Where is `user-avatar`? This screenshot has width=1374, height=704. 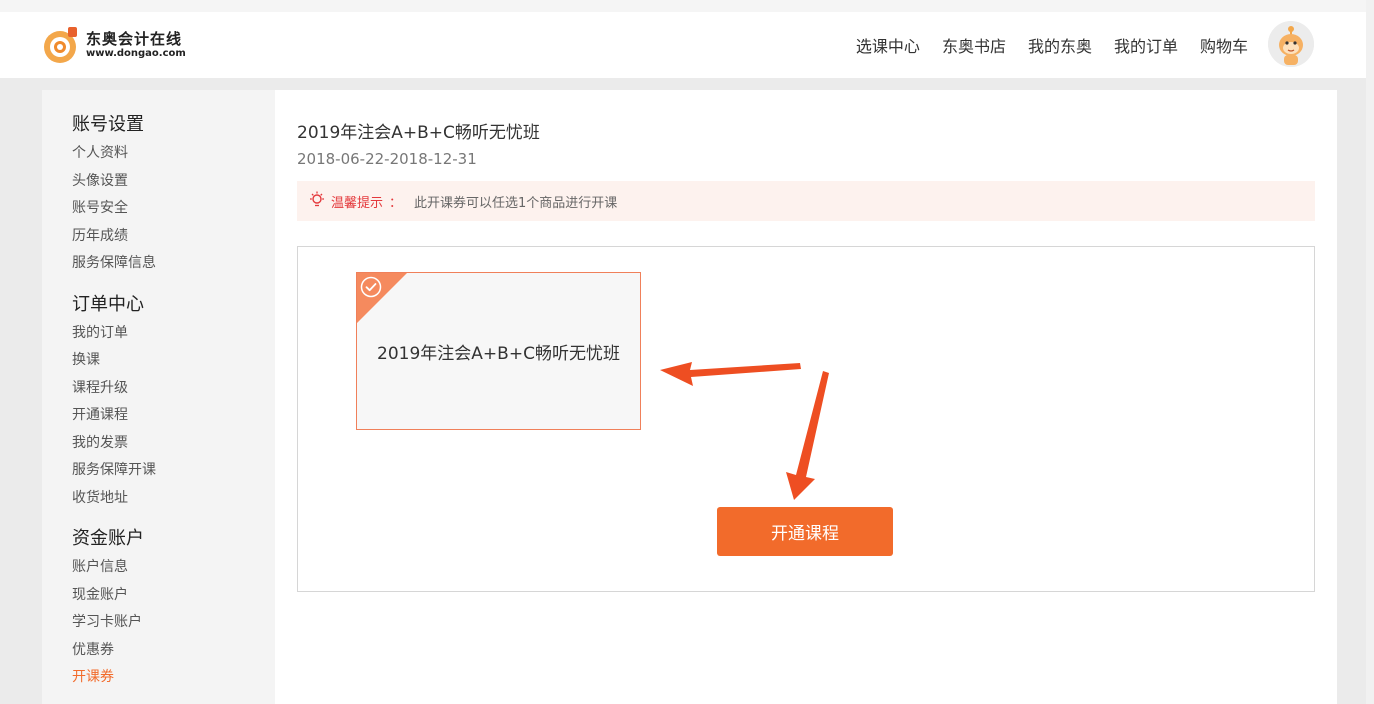 user-avatar is located at coordinates (1291, 44).